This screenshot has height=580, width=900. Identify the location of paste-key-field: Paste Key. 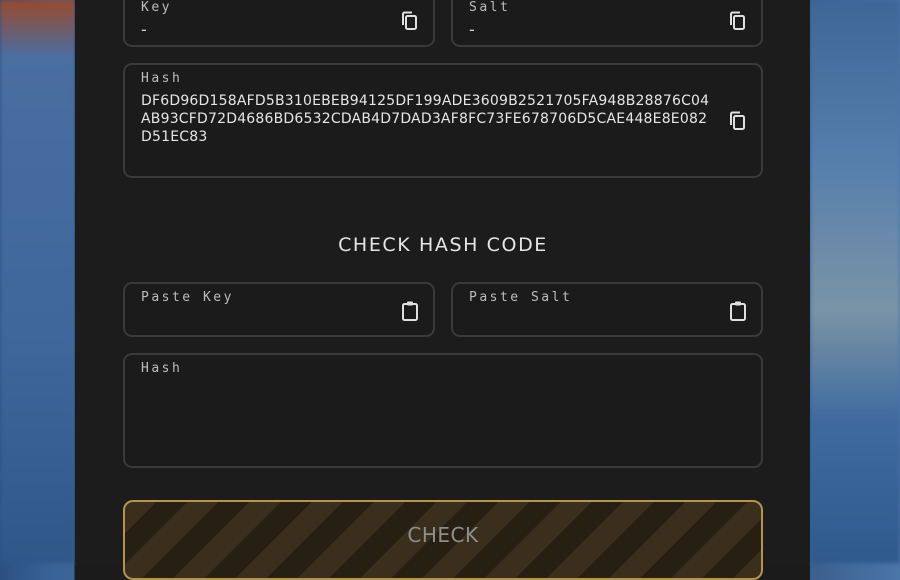
(279, 309).